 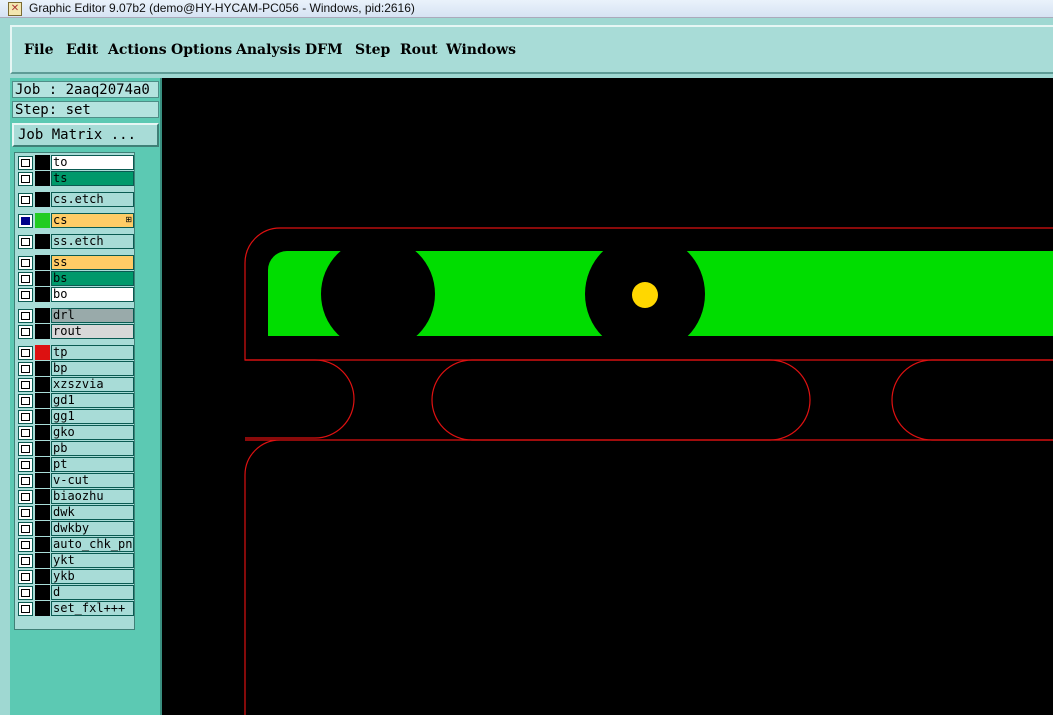 I want to click on layer-row-set-fxl-: set_fxl+++, so click(x=75, y=608).